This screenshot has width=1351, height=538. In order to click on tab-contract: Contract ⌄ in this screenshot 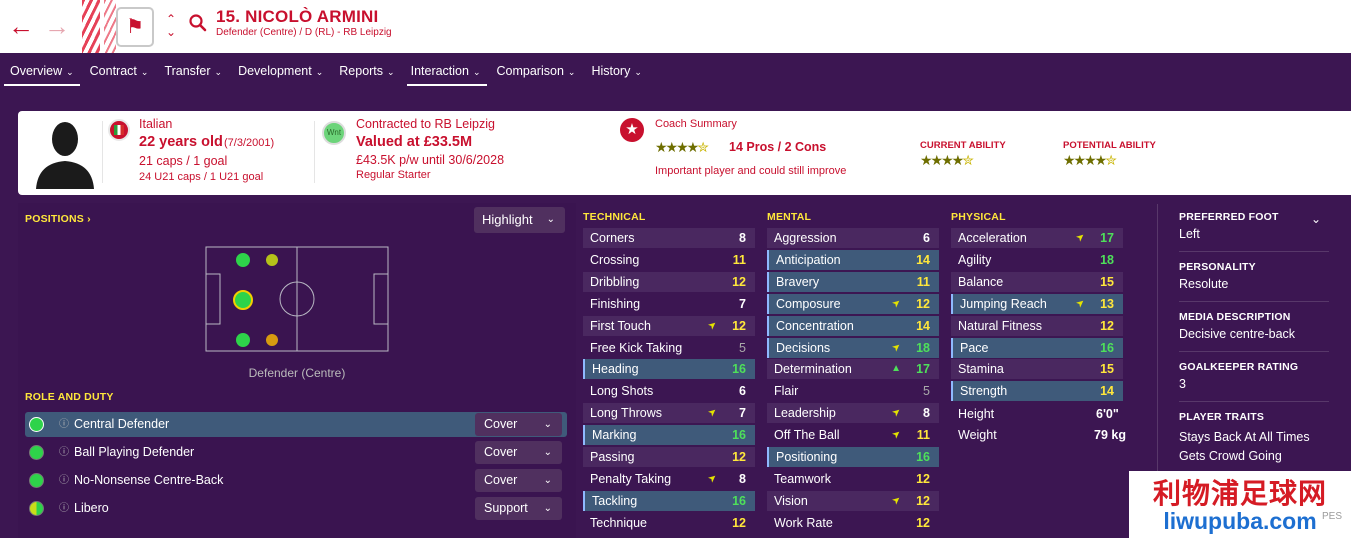, I will do `click(119, 71)`.